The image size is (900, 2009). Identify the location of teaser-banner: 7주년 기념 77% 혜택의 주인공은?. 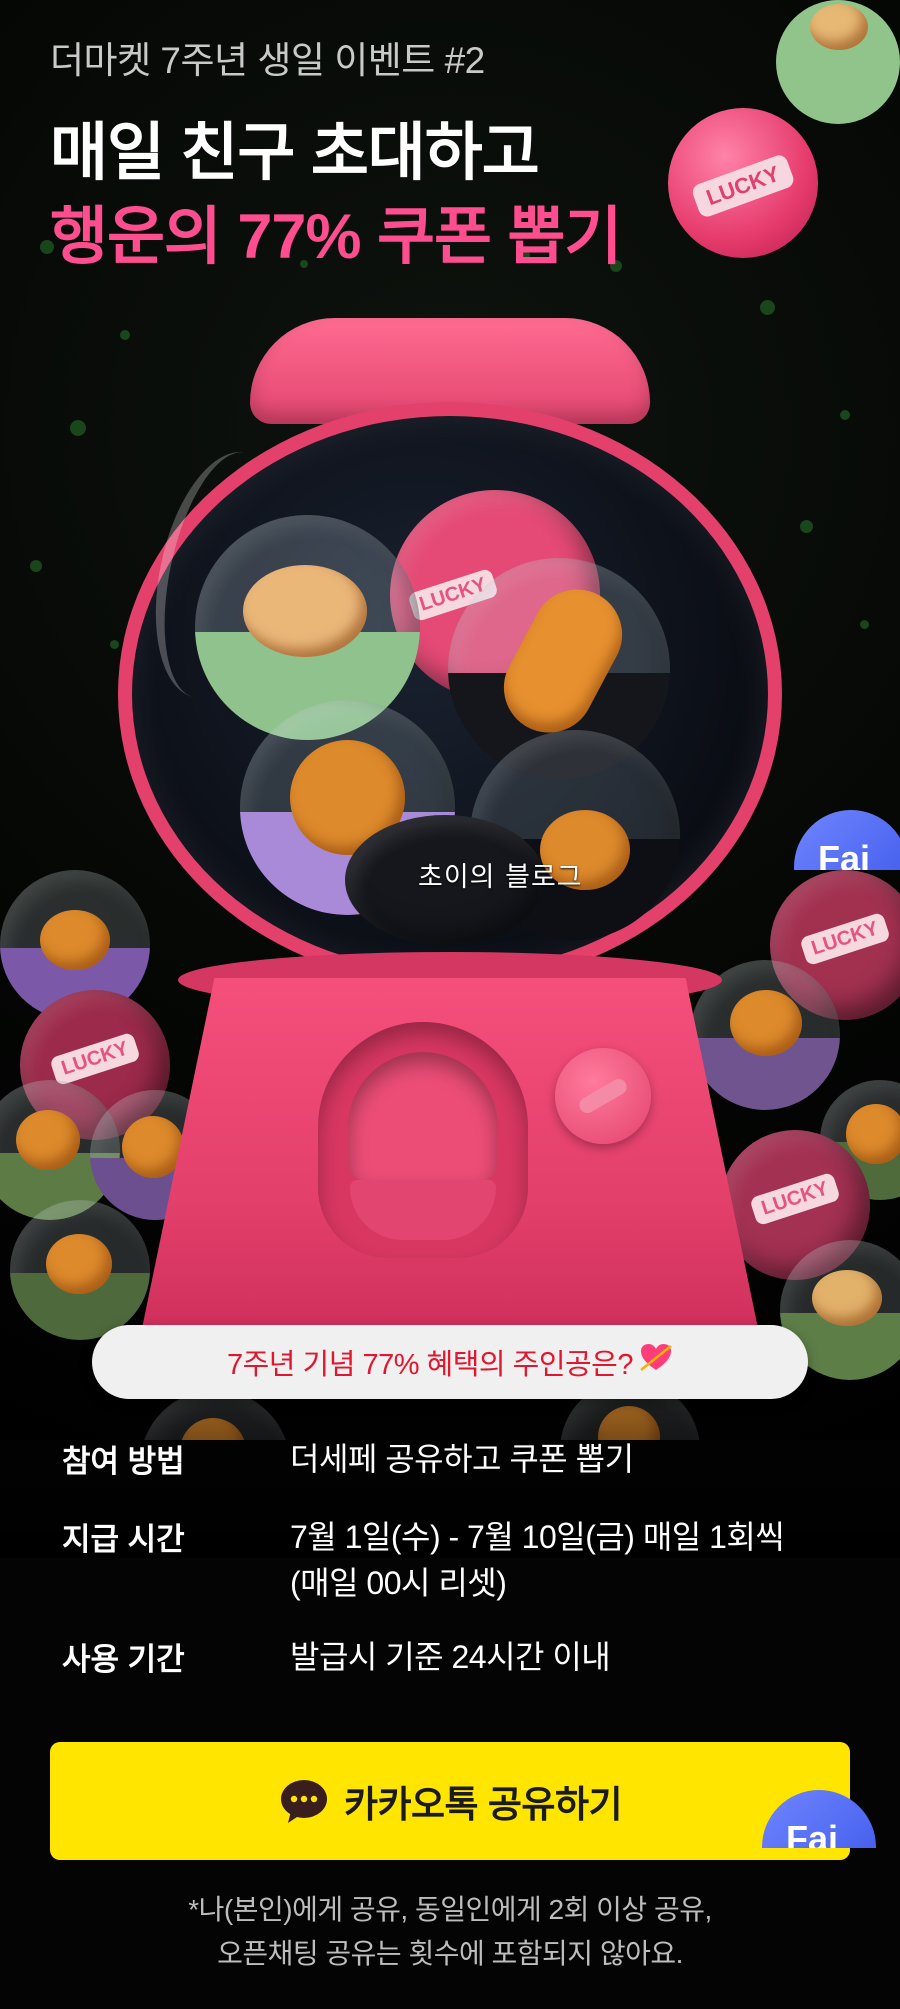
(450, 1362).